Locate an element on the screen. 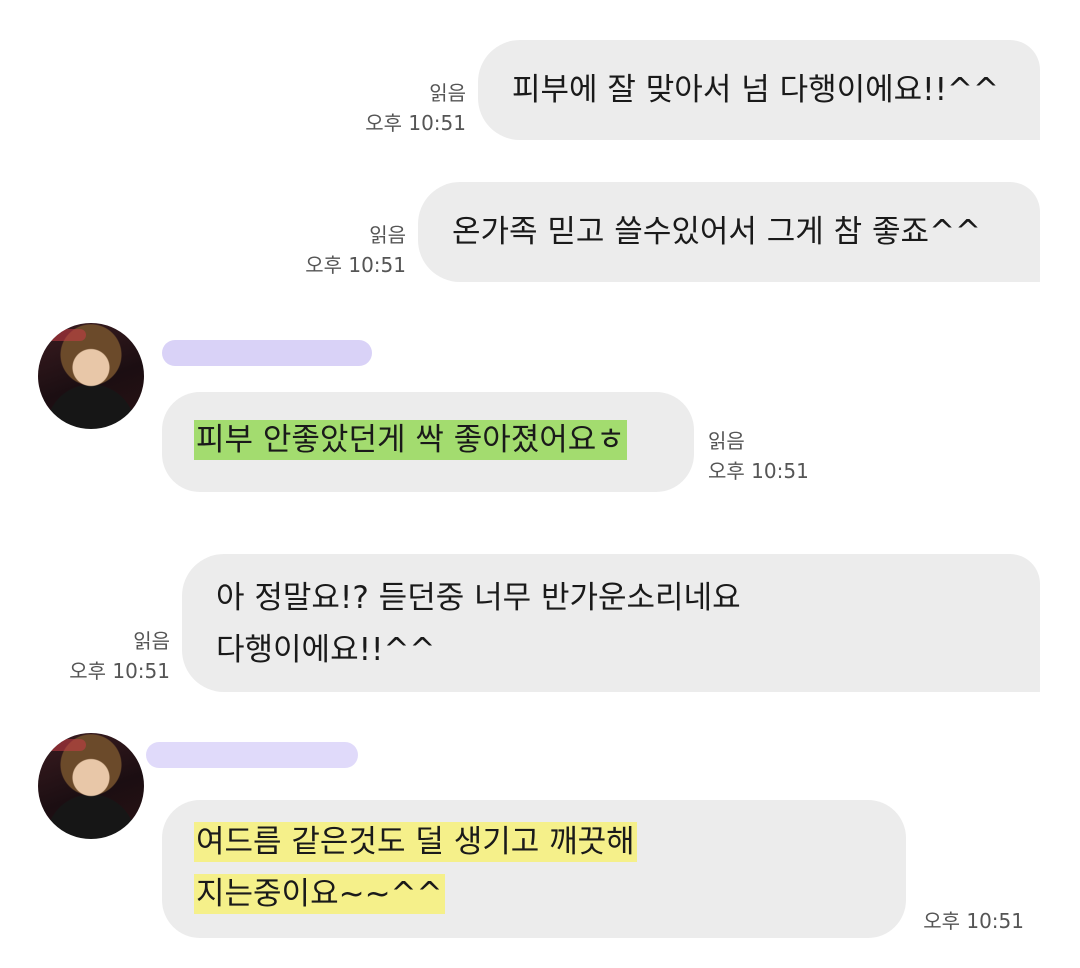 This screenshot has width=1080, height=968. message-text-line: 아 정말요!? 듣던중 너무 반가운소리네요 is located at coordinates (478, 598).